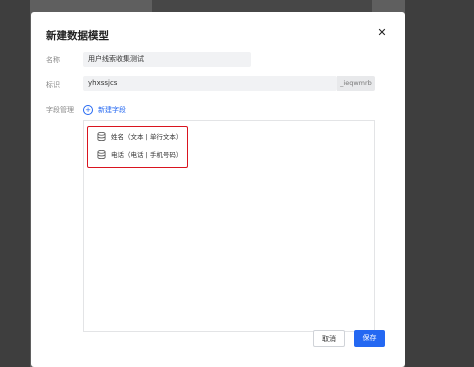  What do you see at coordinates (15, 183) in the screenshot?
I see `background-left` at bounding box center [15, 183].